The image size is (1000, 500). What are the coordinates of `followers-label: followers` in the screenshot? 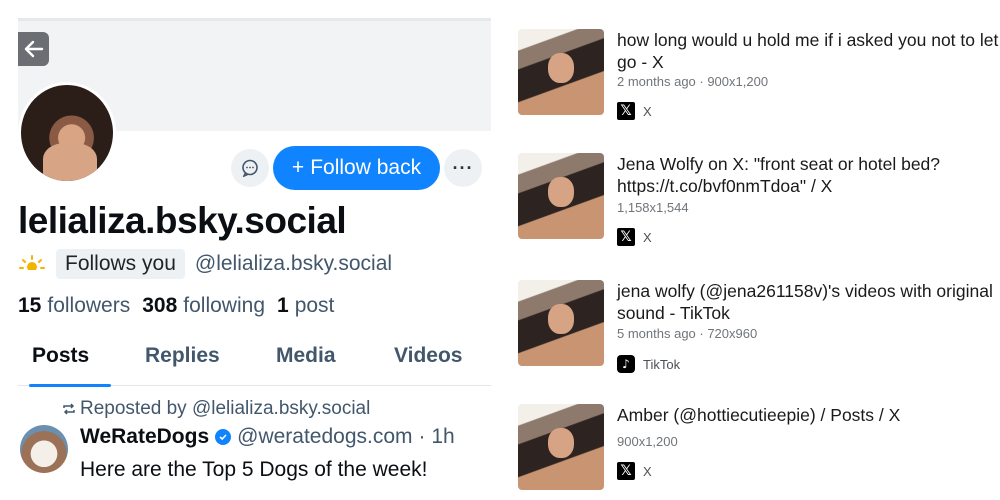 It's located at (88, 306).